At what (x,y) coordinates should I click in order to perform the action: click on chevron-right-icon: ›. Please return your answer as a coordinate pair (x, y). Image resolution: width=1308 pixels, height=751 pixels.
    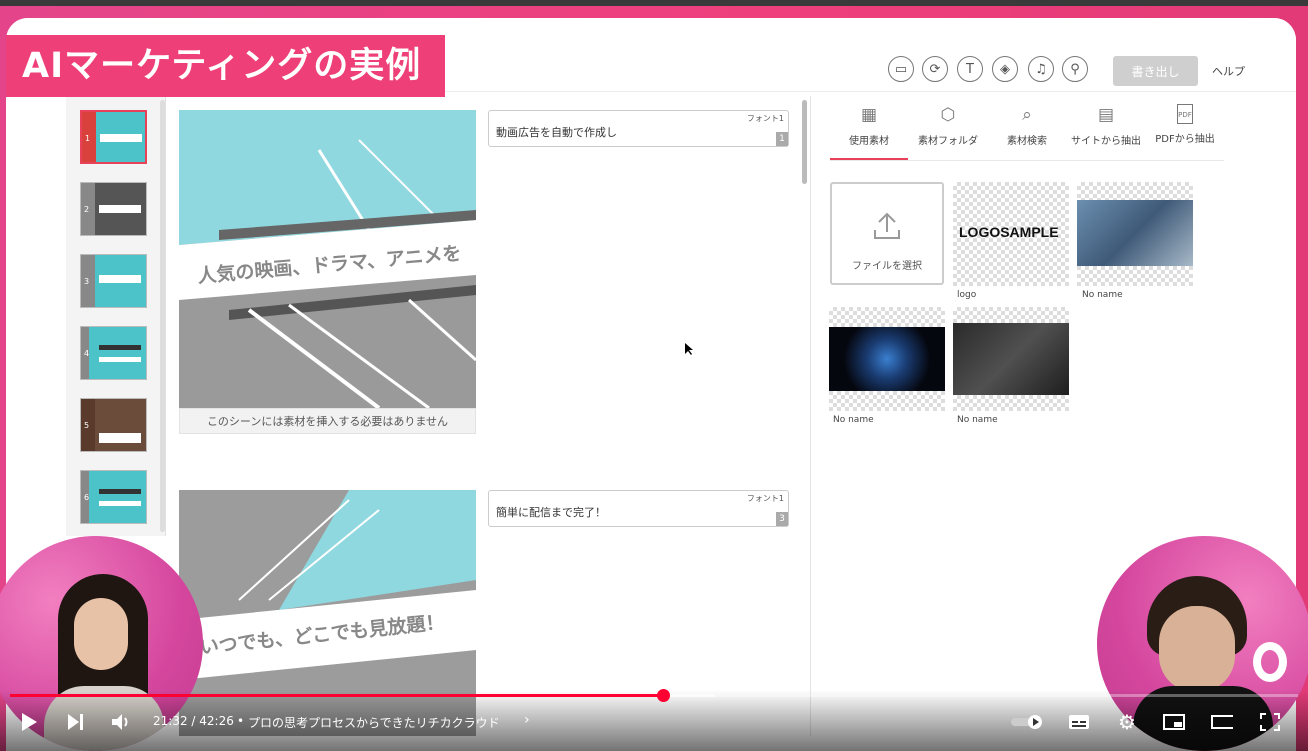
    Looking at the image, I should click on (527, 720).